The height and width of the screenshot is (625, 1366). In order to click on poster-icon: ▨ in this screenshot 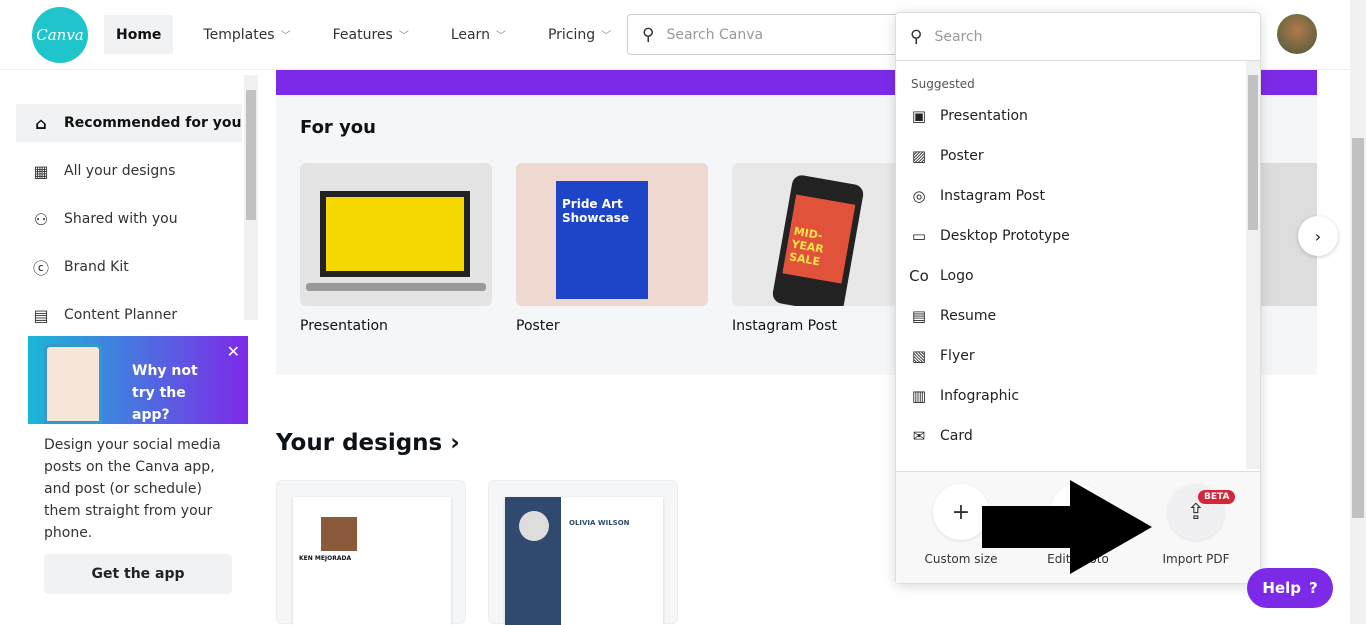, I will do `click(919, 156)`.